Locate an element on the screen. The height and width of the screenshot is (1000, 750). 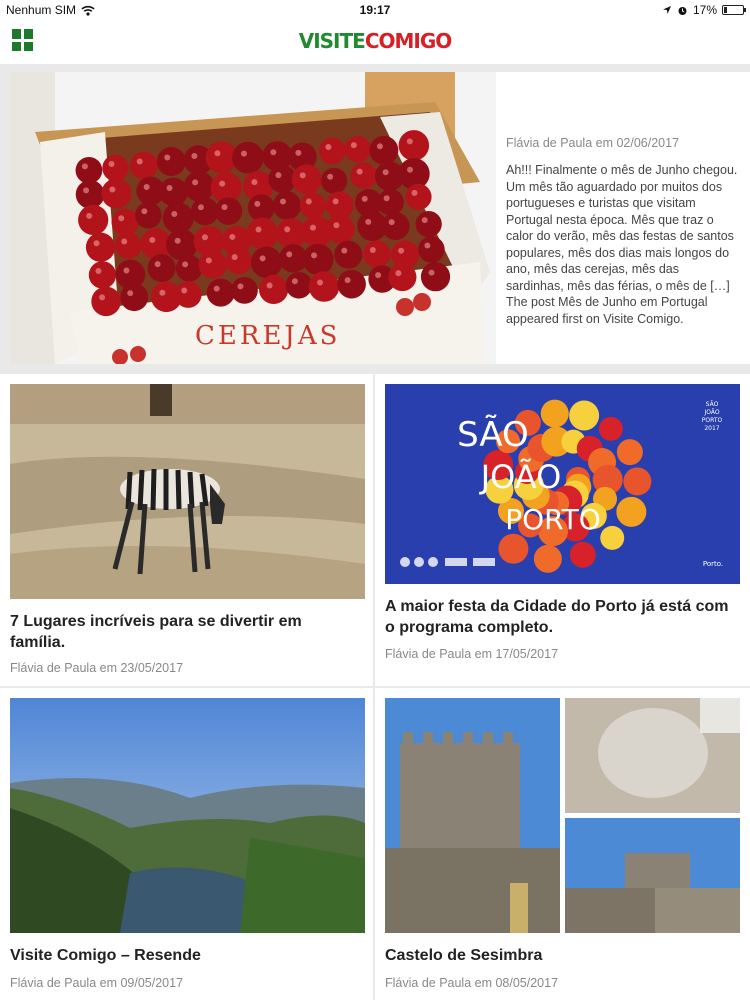
poster-line: JOÃO is located at coordinates (520, 477).